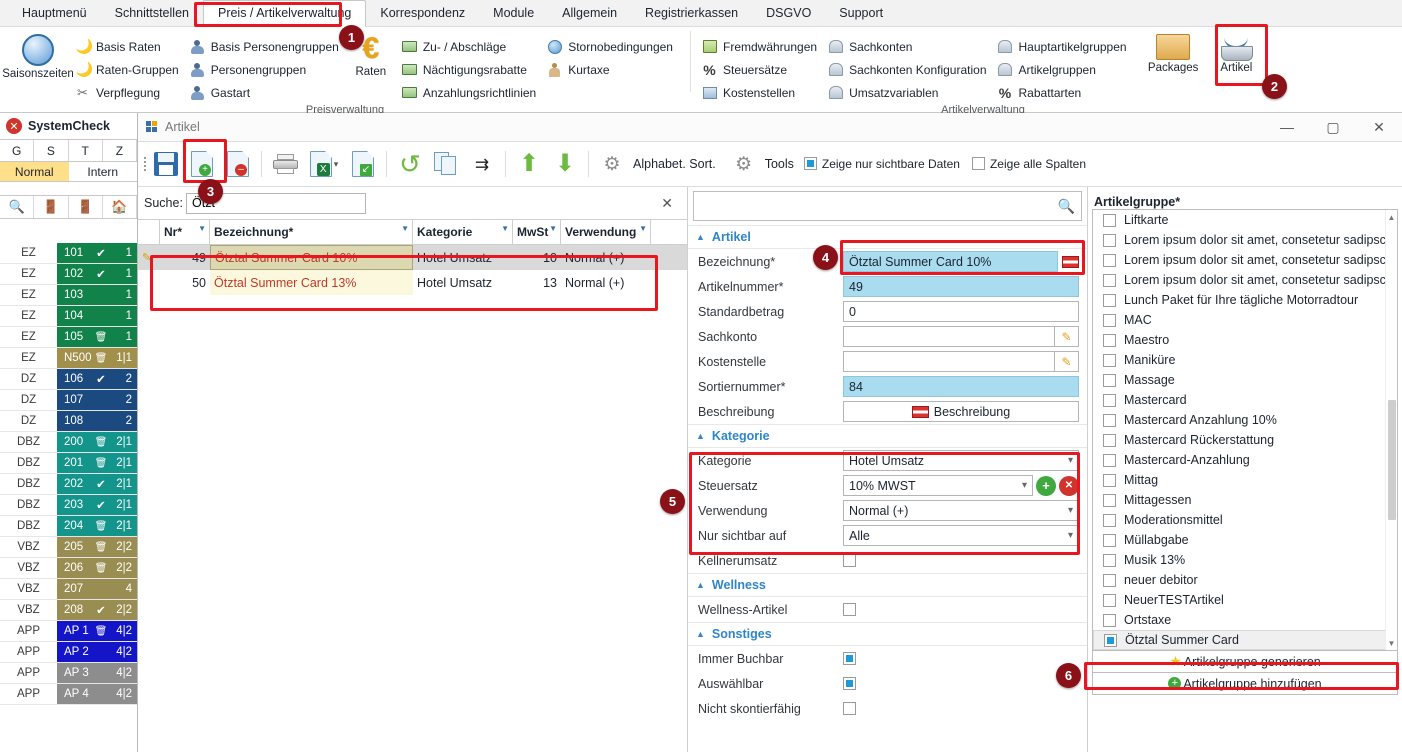 This screenshot has height=752, width=1402. What do you see at coordinates (51, 207) in the screenshot?
I see `exit-right-icon: 🚪` at bounding box center [51, 207].